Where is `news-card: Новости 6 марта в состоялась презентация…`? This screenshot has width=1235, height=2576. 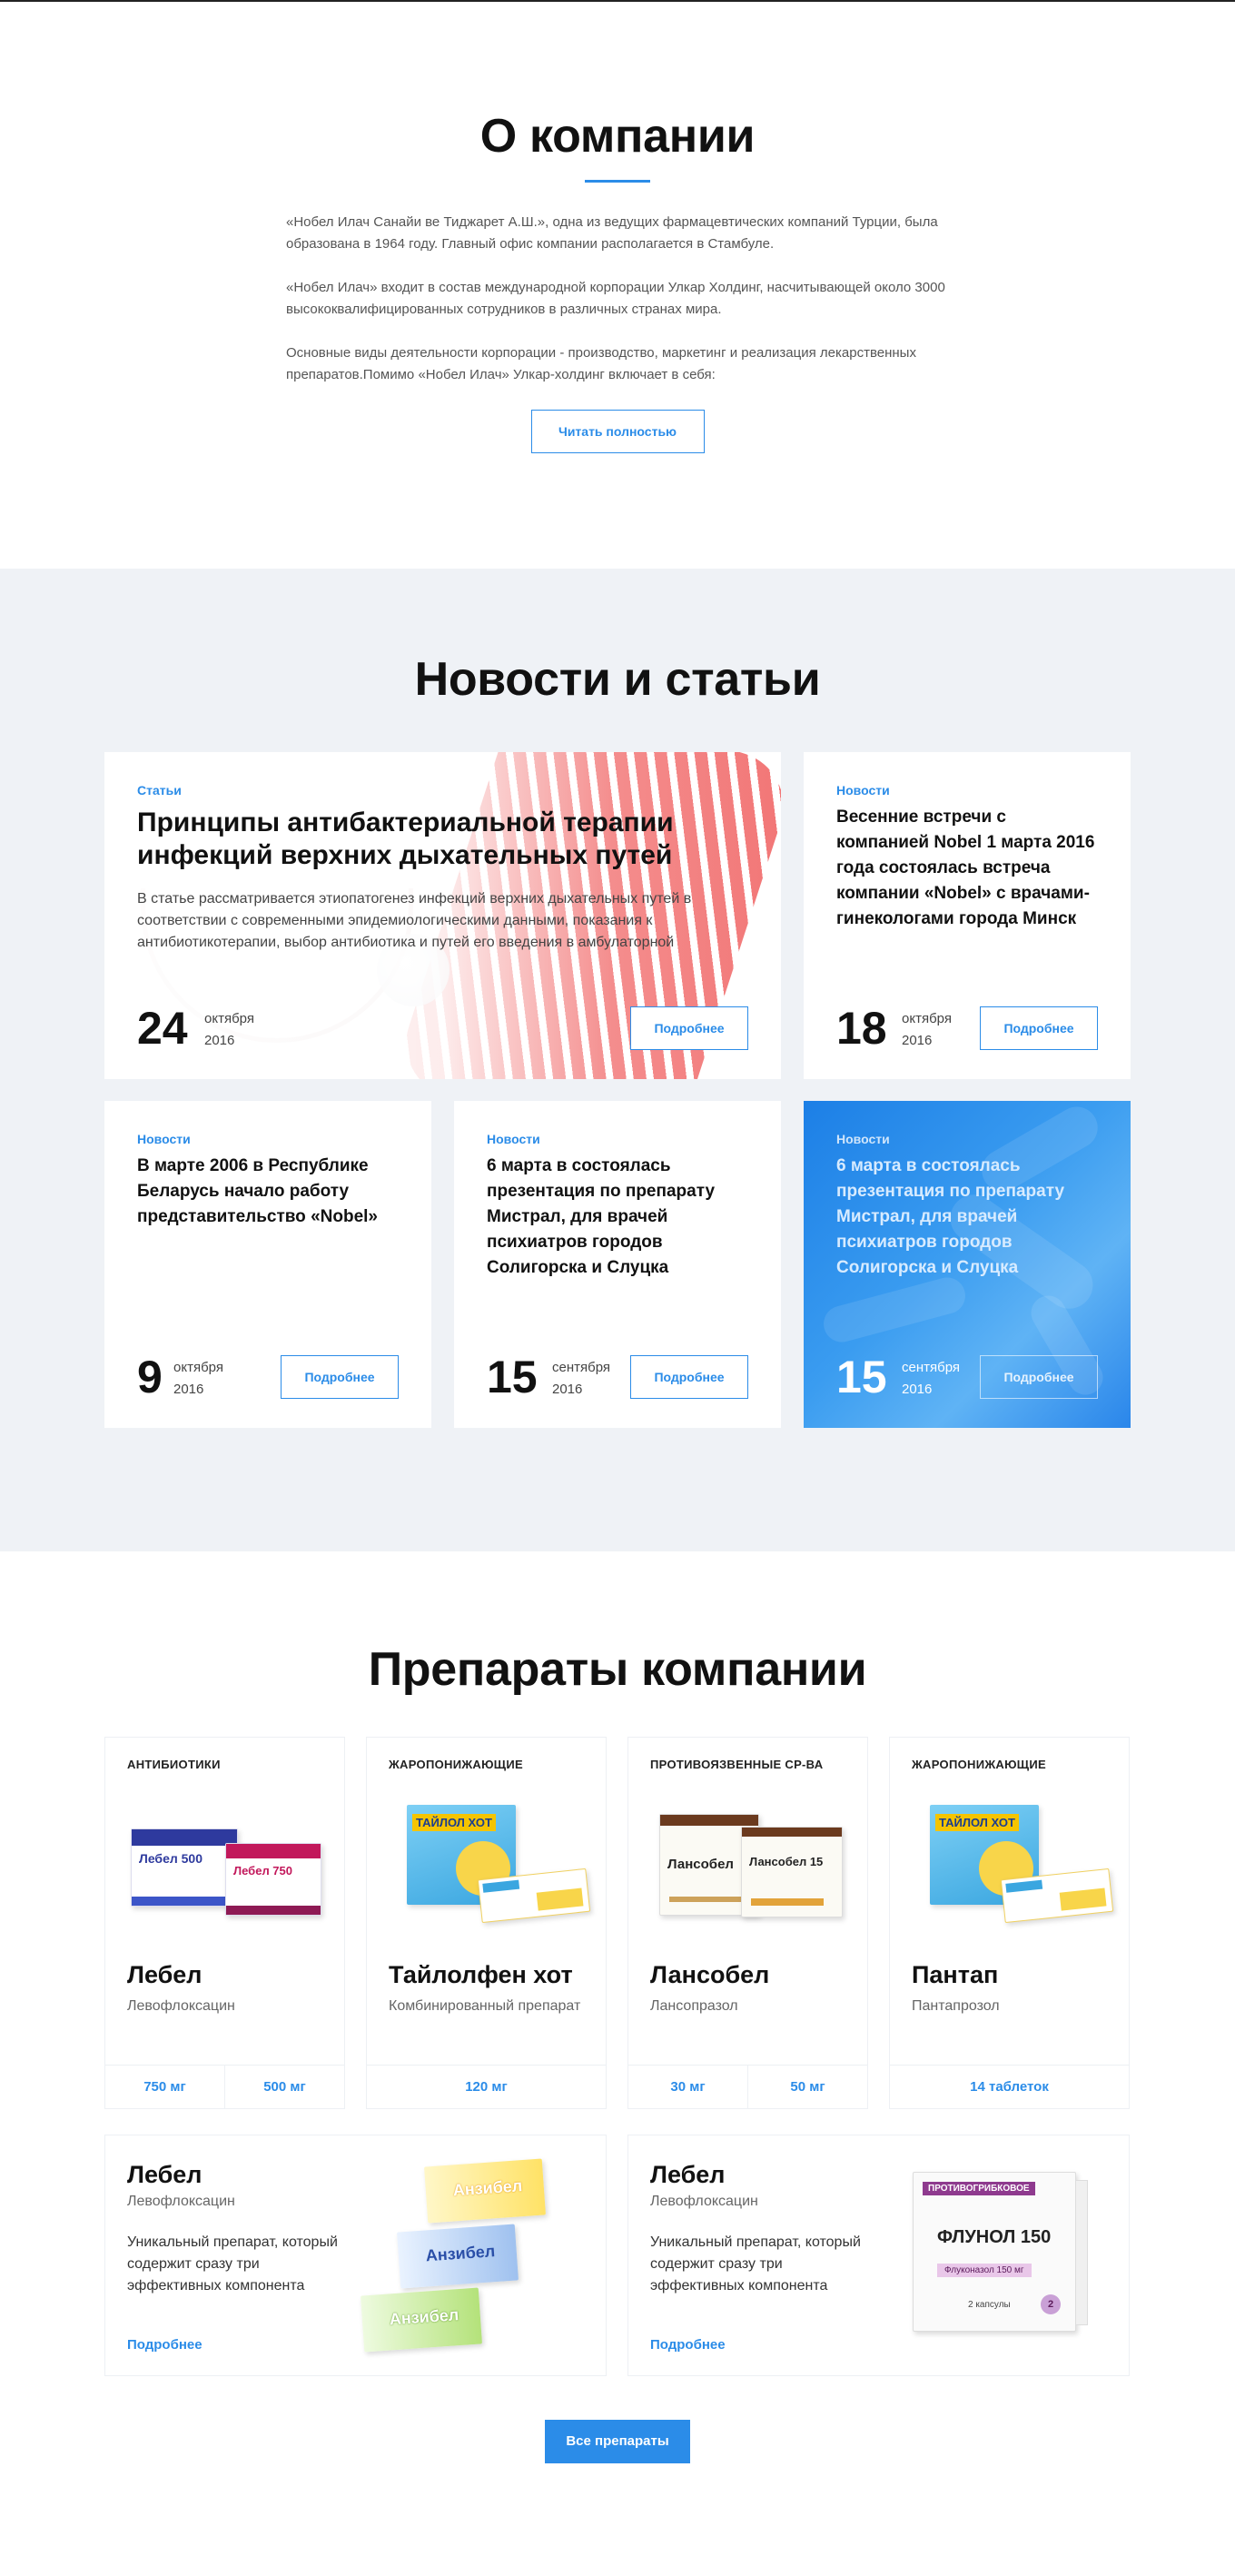
news-card: Новости 6 марта в состоялась презентация… is located at coordinates (617, 1264).